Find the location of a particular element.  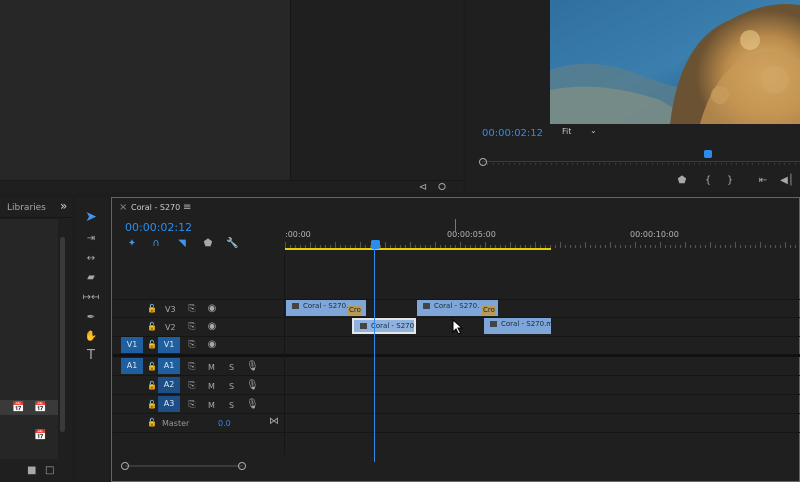

project-list is located at coordinates (29, 339).